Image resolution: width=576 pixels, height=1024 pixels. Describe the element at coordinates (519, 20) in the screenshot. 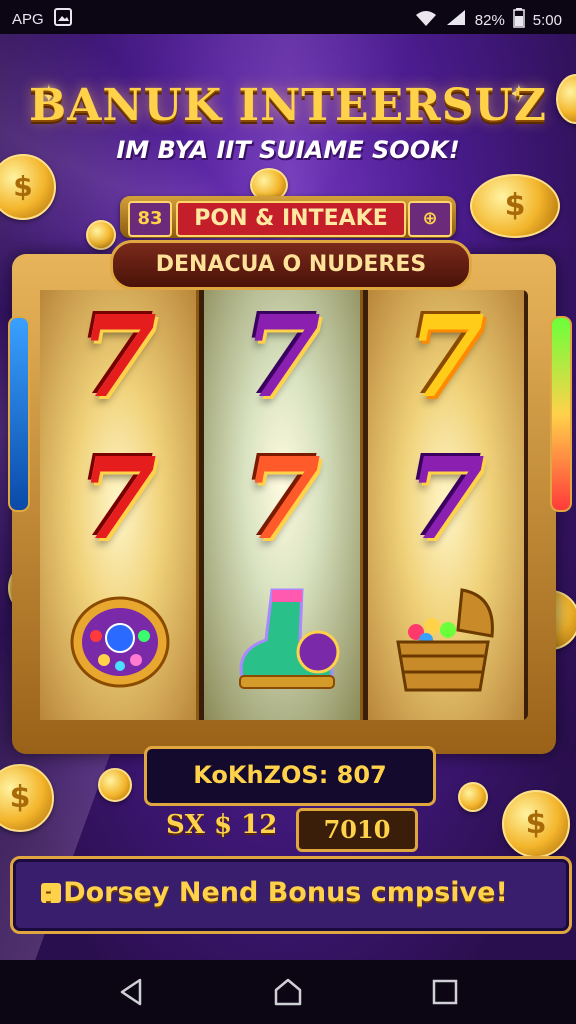

I see `battery-icon` at that location.